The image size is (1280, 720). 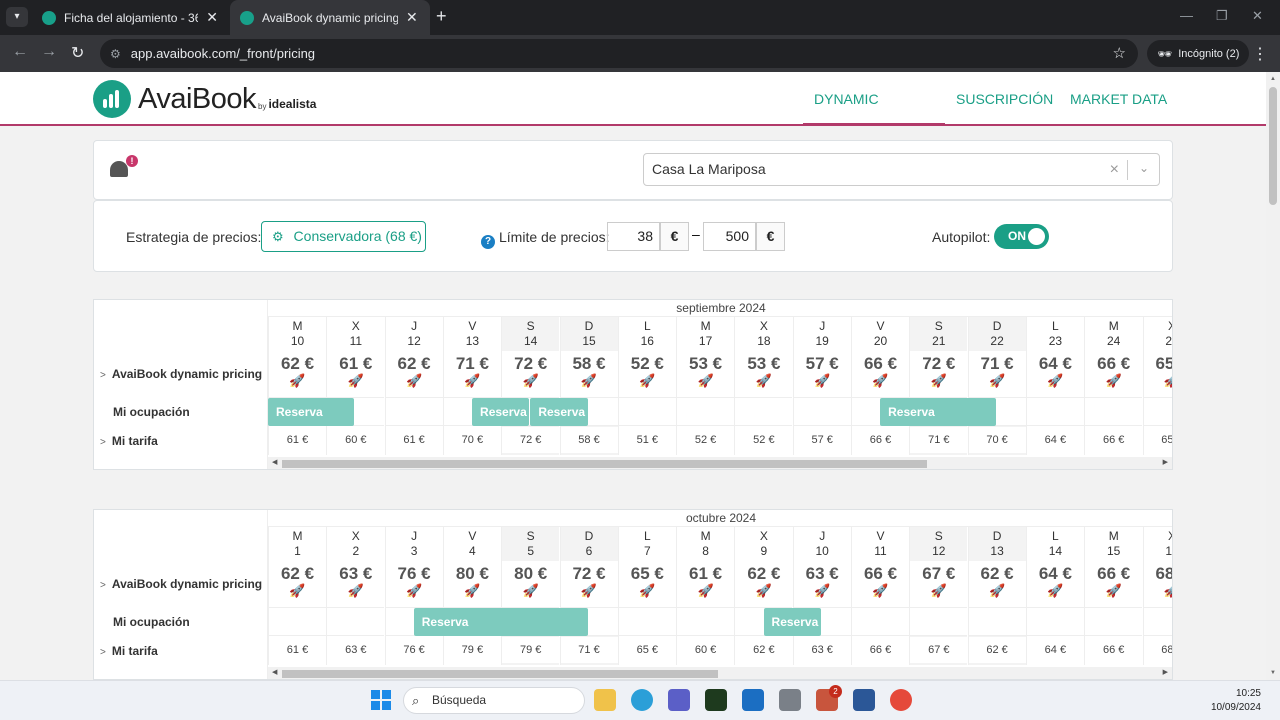 What do you see at coordinates (1186, 15) in the screenshot?
I see `minimize-icon: —` at bounding box center [1186, 15].